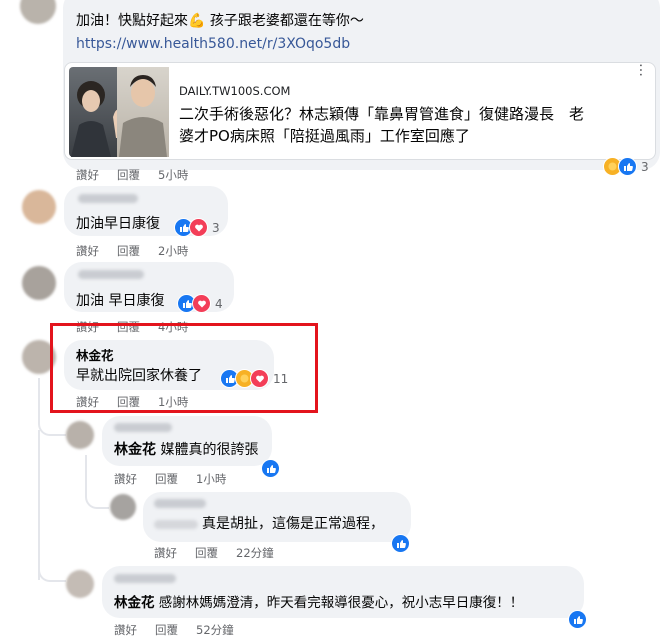 This screenshot has width=660, height=638. Describe the element at coordinates (139, 376) in the screenshot. I see `comment-text: 早就出院回家休養了` at that location.